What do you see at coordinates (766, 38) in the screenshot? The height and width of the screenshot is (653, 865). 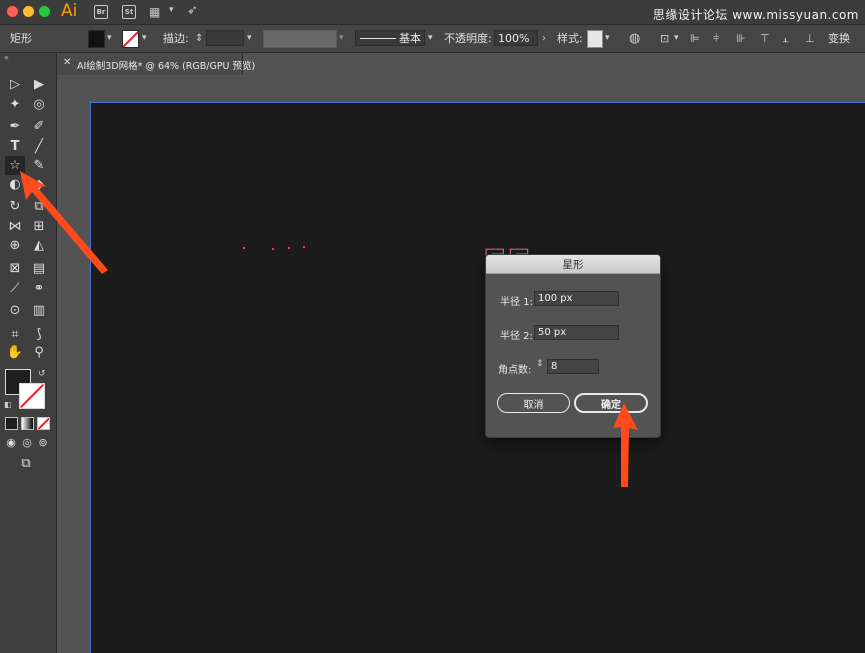 I see `align-top-icon: ⊤` at bounding box center [766, 38].